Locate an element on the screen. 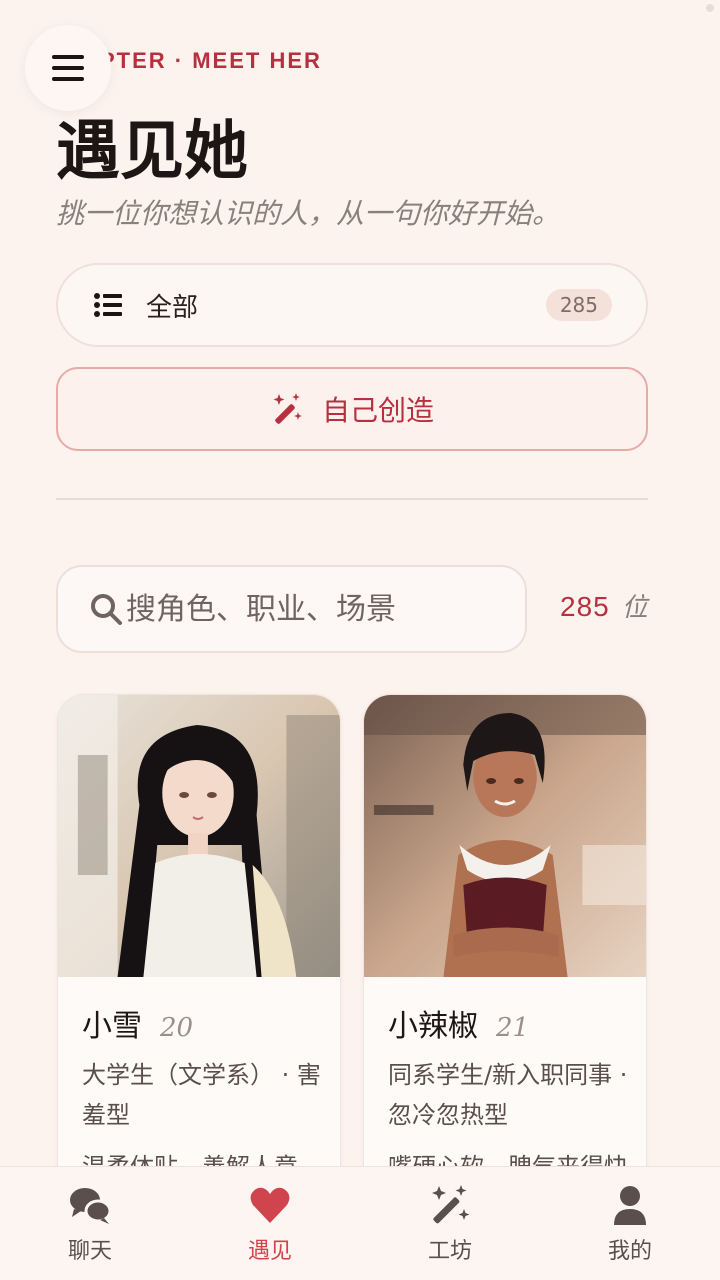 This screenshot has width=720, height=1280. list-icon is located at coordinates (108, 305).